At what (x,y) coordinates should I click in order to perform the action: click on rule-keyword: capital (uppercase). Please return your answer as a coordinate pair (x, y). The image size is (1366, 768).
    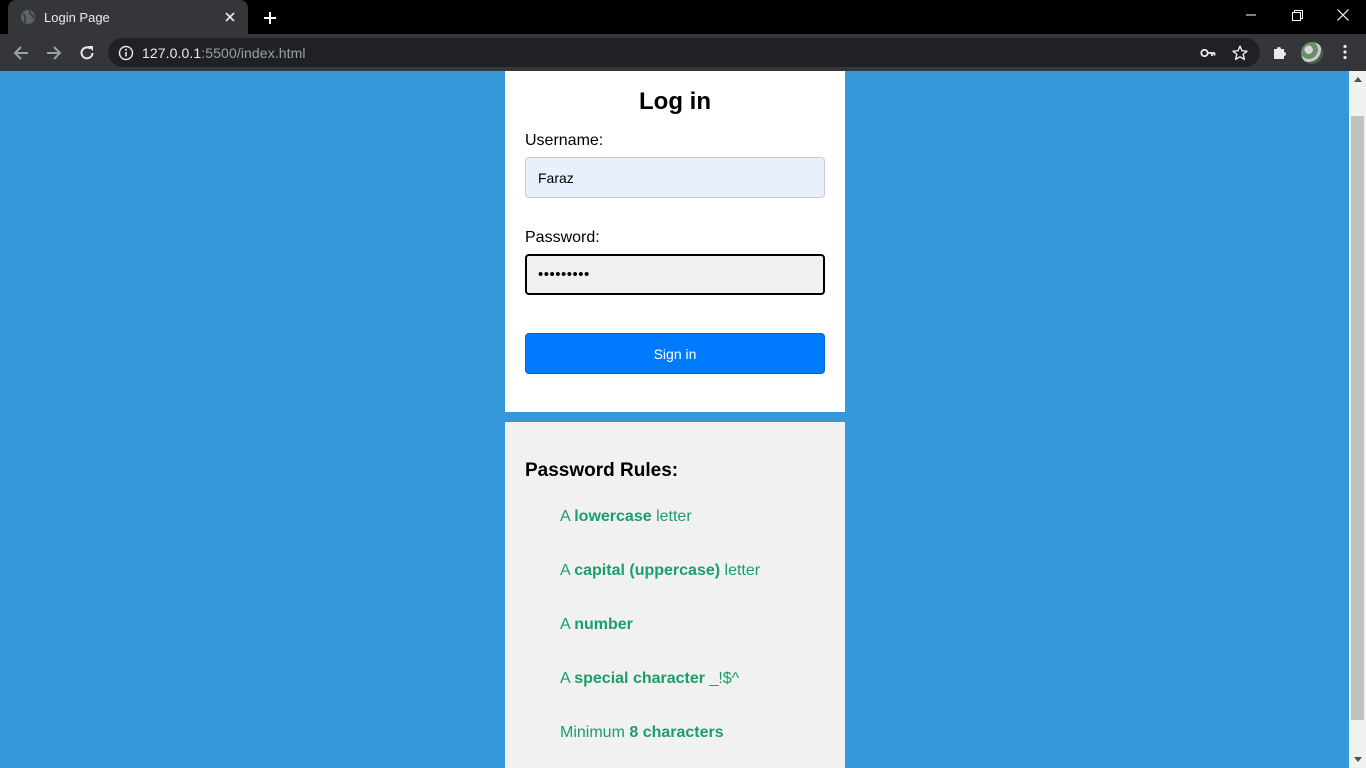
    Looking at the image, I should click on (647, 570).